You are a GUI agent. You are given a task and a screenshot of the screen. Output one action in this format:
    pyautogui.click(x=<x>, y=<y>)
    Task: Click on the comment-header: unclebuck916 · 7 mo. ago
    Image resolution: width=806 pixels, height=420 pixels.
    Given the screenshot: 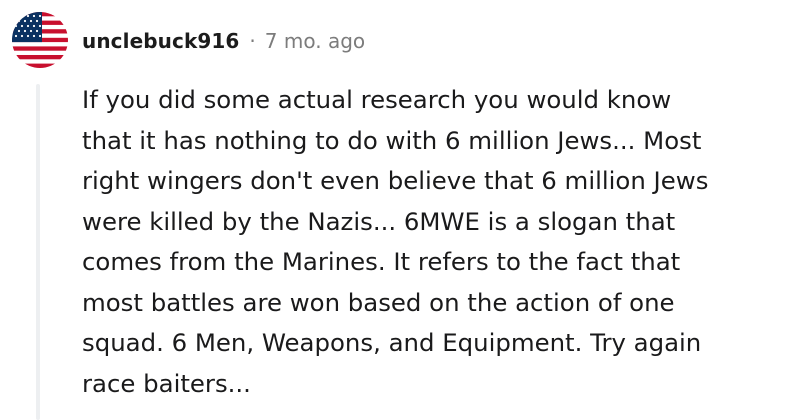 What is the action you would take?
    pyautogui.click(x=223, y=41)
    